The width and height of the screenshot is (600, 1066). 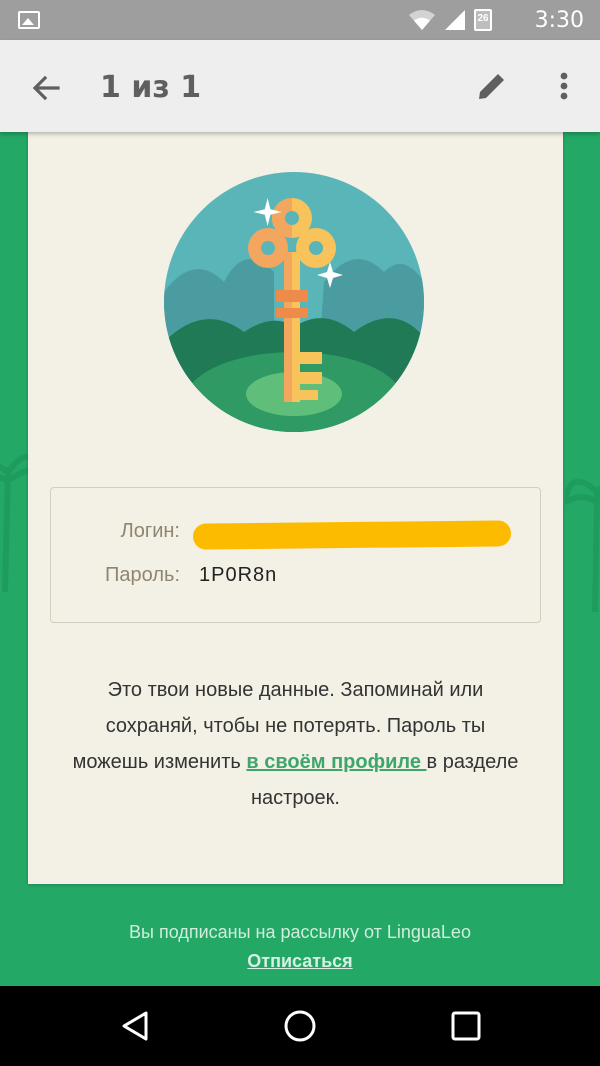 I want to click on status-bar: 26 3:30, so click(x=300, y=20).